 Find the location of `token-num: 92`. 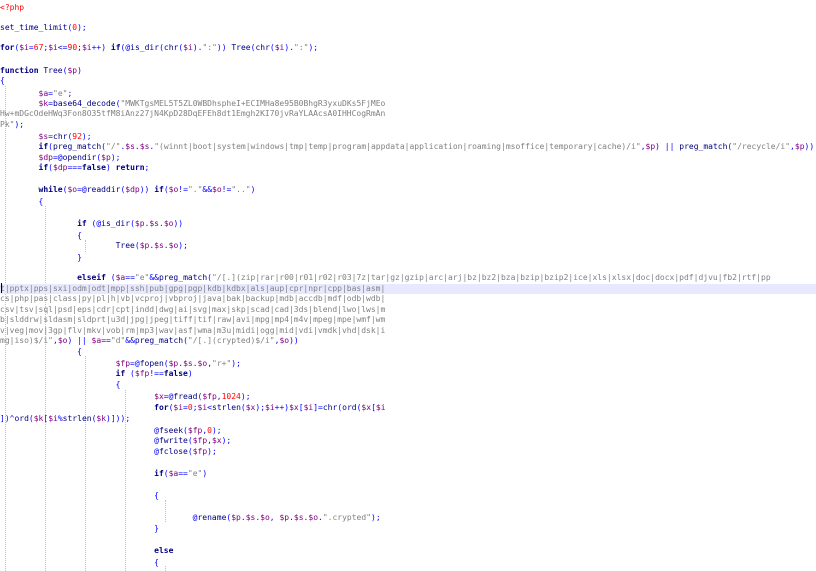

token-num: 92 is located at coordinates (77, 136).